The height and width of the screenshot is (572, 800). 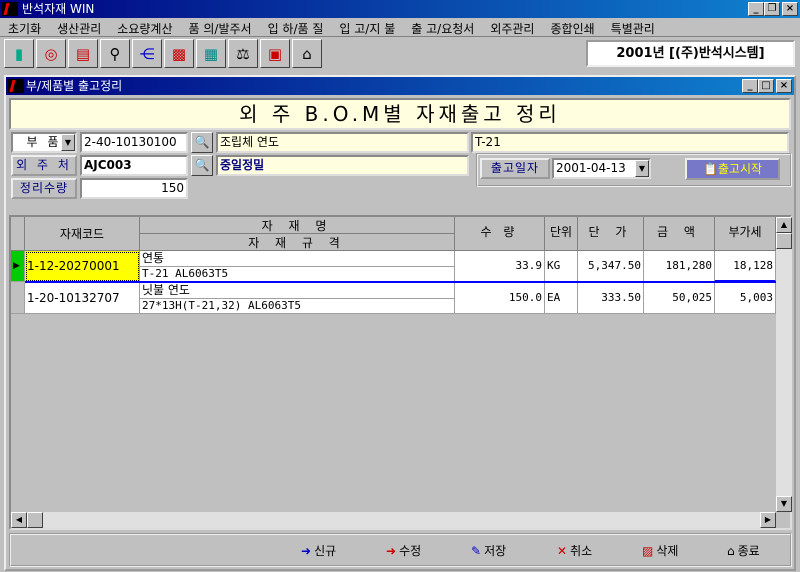 I want to click on horizontal-scrollbar: ◀ ▶, so click(x=393, y=520).